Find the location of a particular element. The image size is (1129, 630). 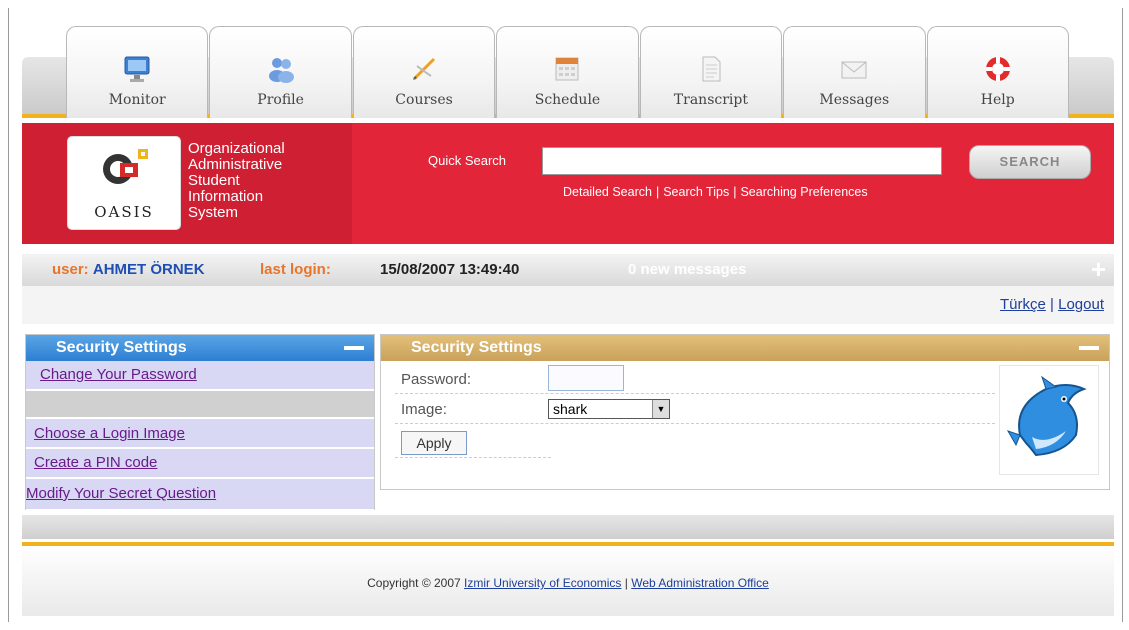

tab-profile: Profile is located at coordinates (280, 72).